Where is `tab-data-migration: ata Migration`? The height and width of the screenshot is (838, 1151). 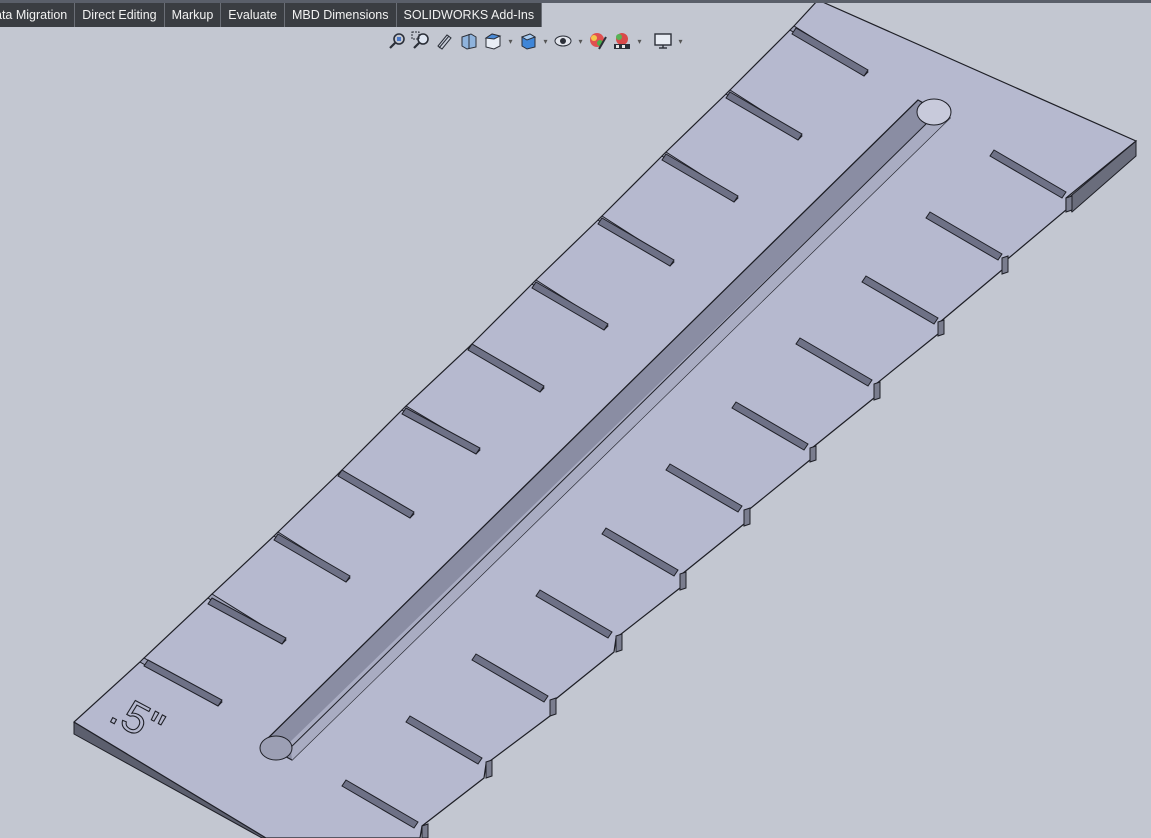
tab-data-migration: ata Migration is located at coordinates (38, 15).